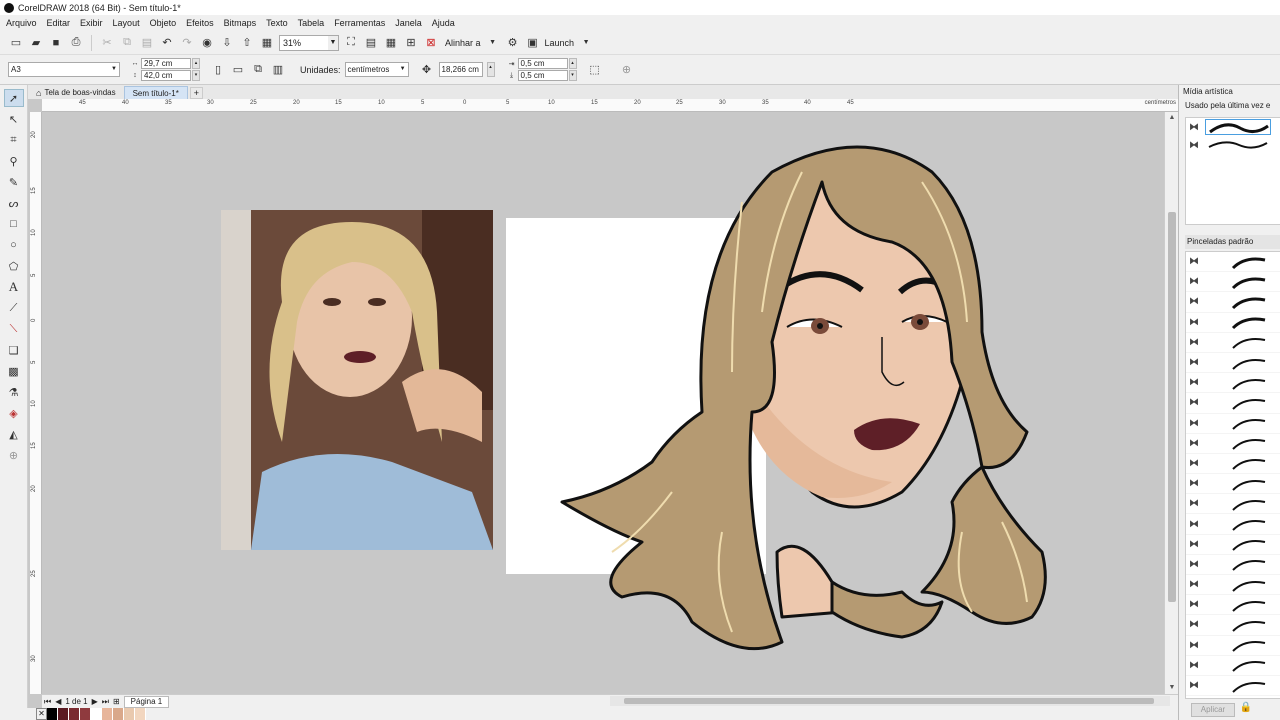  Describe the element at coordinates (14, 140) in the screenshot. I see `crop-tool-icon: ⌗` at that location.